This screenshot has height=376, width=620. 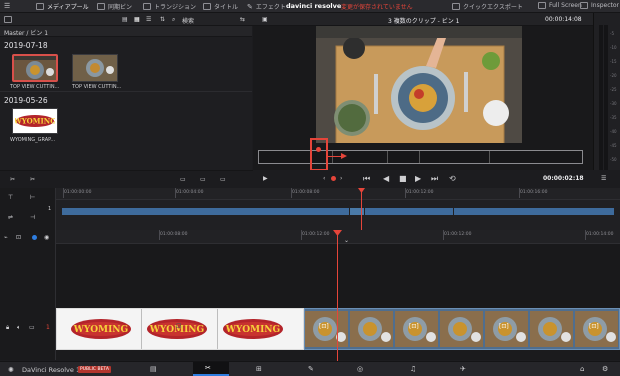 What do you see at coordinates (169, 6) in the screenshot?
I see `transitions-tab: トランジション` at bounding box center [169, 6].